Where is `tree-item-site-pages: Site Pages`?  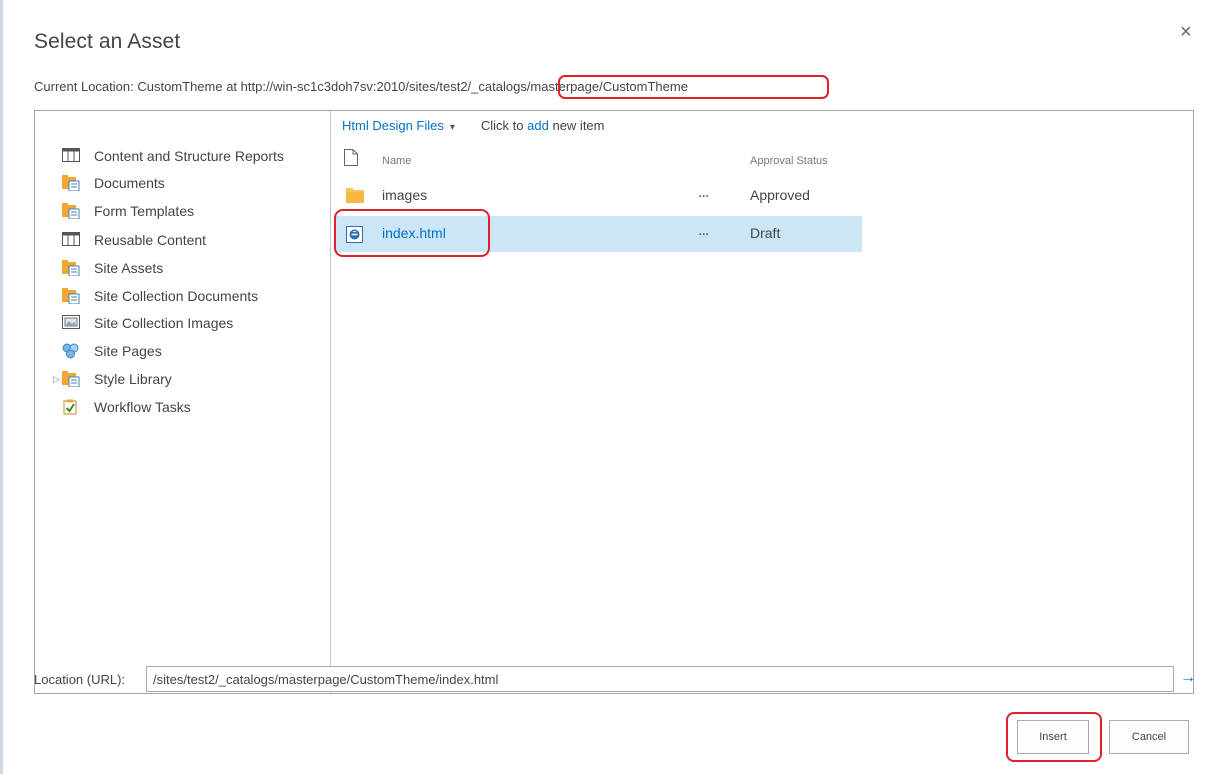 tree-item-site-pages: Site Pages is located at coordinates (112, 351).